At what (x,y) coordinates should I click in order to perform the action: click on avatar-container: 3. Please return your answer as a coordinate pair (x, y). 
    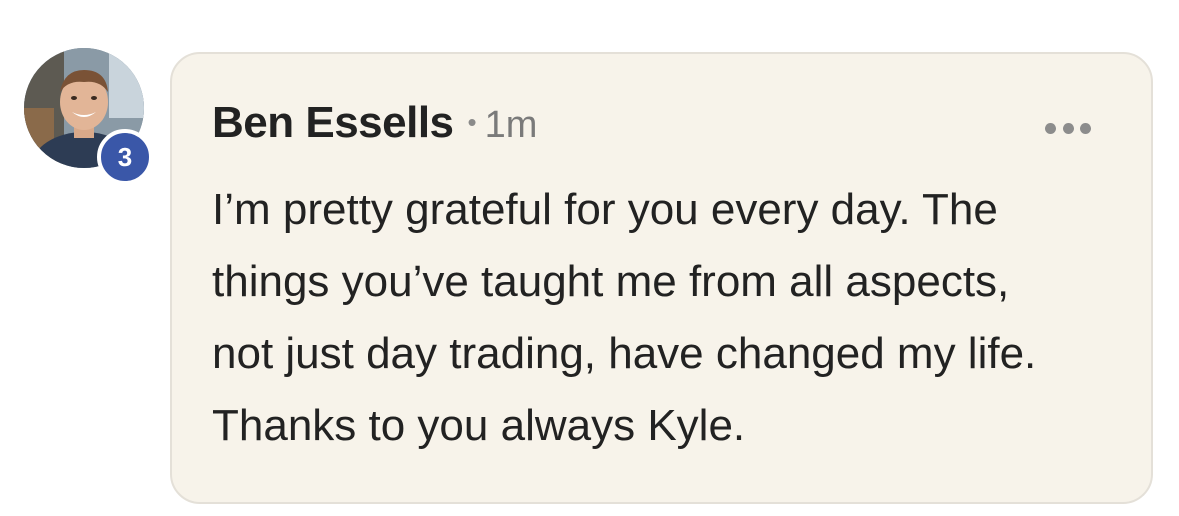
    Looking at the image, I should click on (88, 116).